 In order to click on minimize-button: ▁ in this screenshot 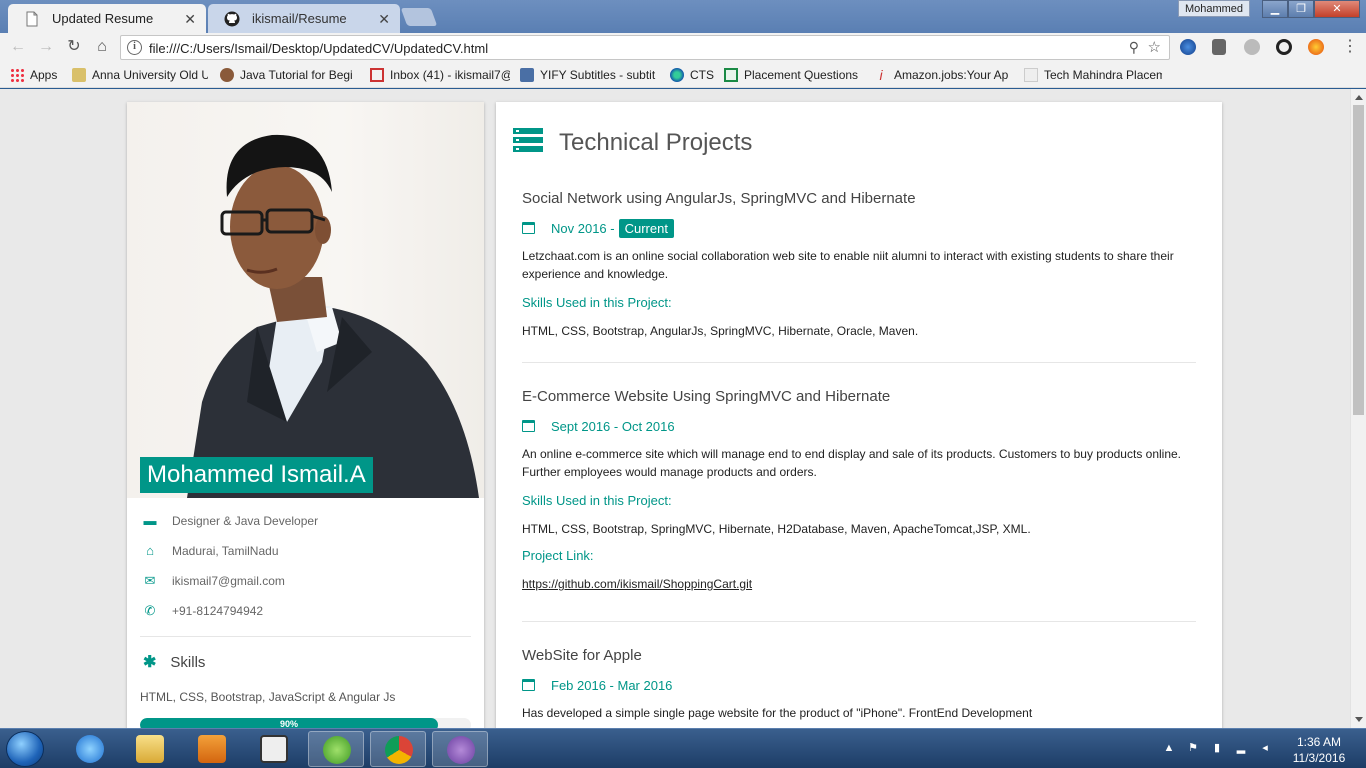, I will do `click(1275, 9)`.